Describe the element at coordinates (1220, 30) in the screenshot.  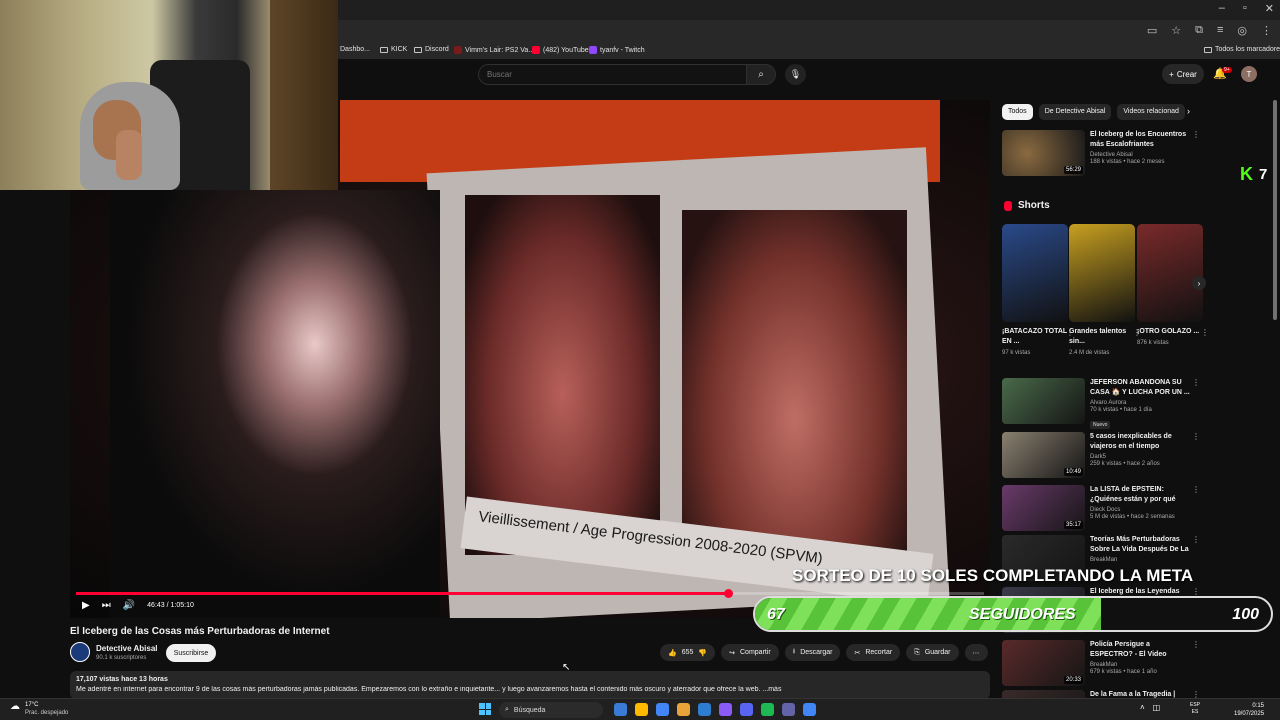
I see `media-icon: ≡` at that location.